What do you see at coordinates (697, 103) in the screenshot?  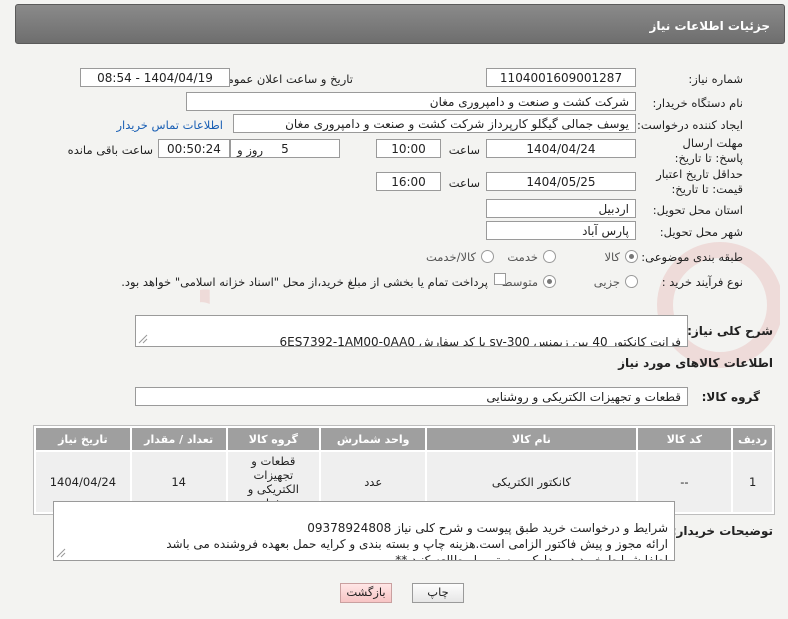 I see `buyer-org-label: نام دستگاه خریدار:` at bounding box center [697, 103].